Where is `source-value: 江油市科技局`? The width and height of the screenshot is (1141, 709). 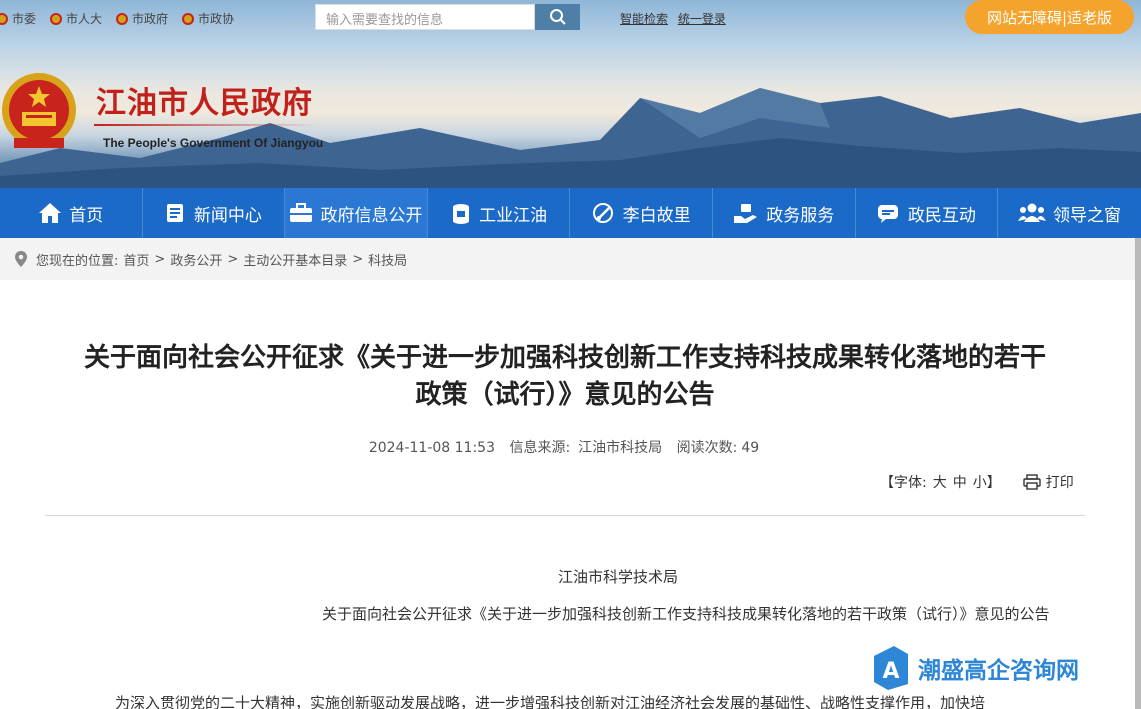
source-value: 江油市科技局 is located at coordinates (620, 448).